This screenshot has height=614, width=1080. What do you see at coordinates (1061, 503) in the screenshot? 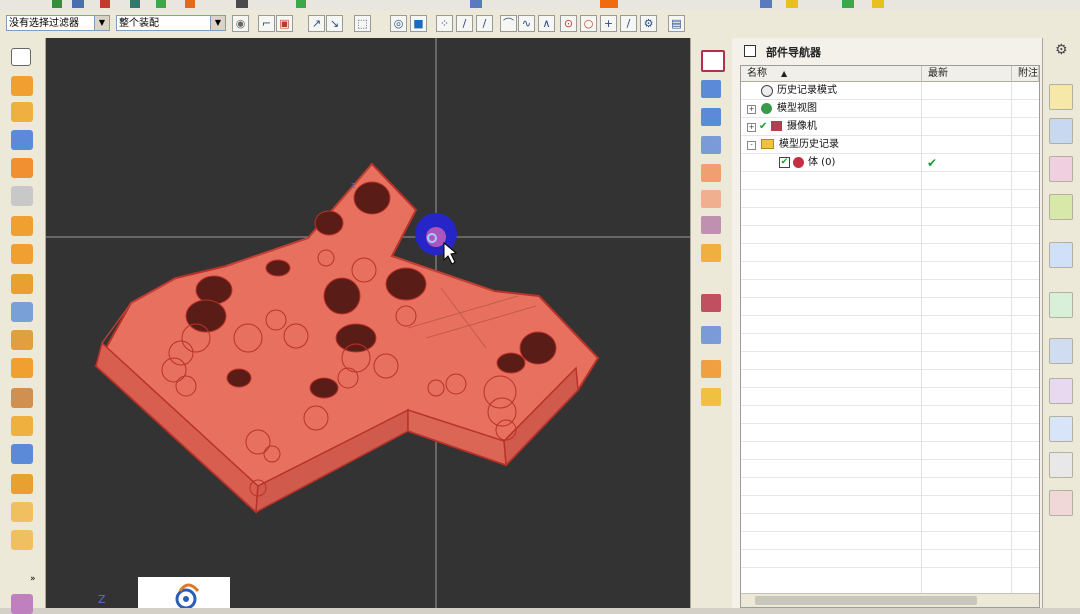
I see `visualization-icon` at bounding box center [1061, 503].